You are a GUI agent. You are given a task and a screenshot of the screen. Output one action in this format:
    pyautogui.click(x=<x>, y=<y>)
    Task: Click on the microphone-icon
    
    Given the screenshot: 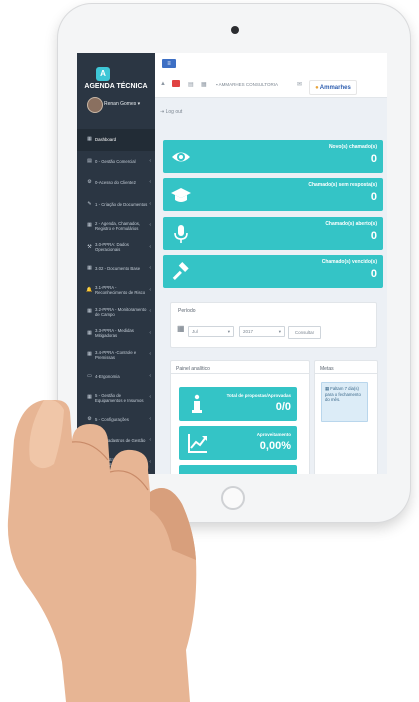 What is the action you would take?
    pyautogui.click(x=181, y=234)
    